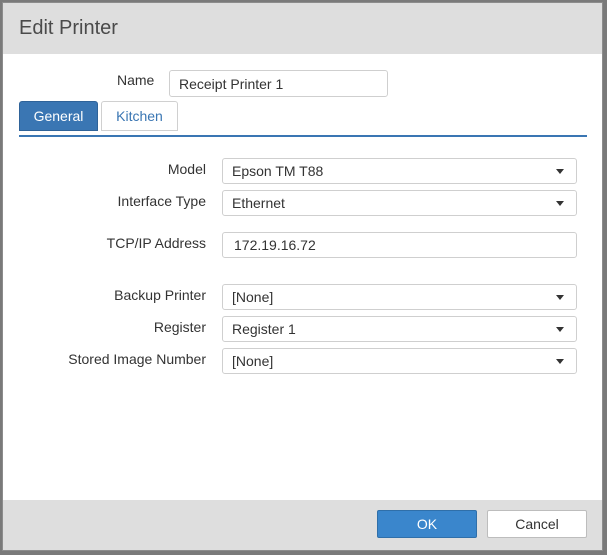 This screenshot has height=555, width=607. What do you see at coordinates (160, 295) in the screenshot?
I see `backup-printer-label: Backup Printer` at bounding box center [160, 295].